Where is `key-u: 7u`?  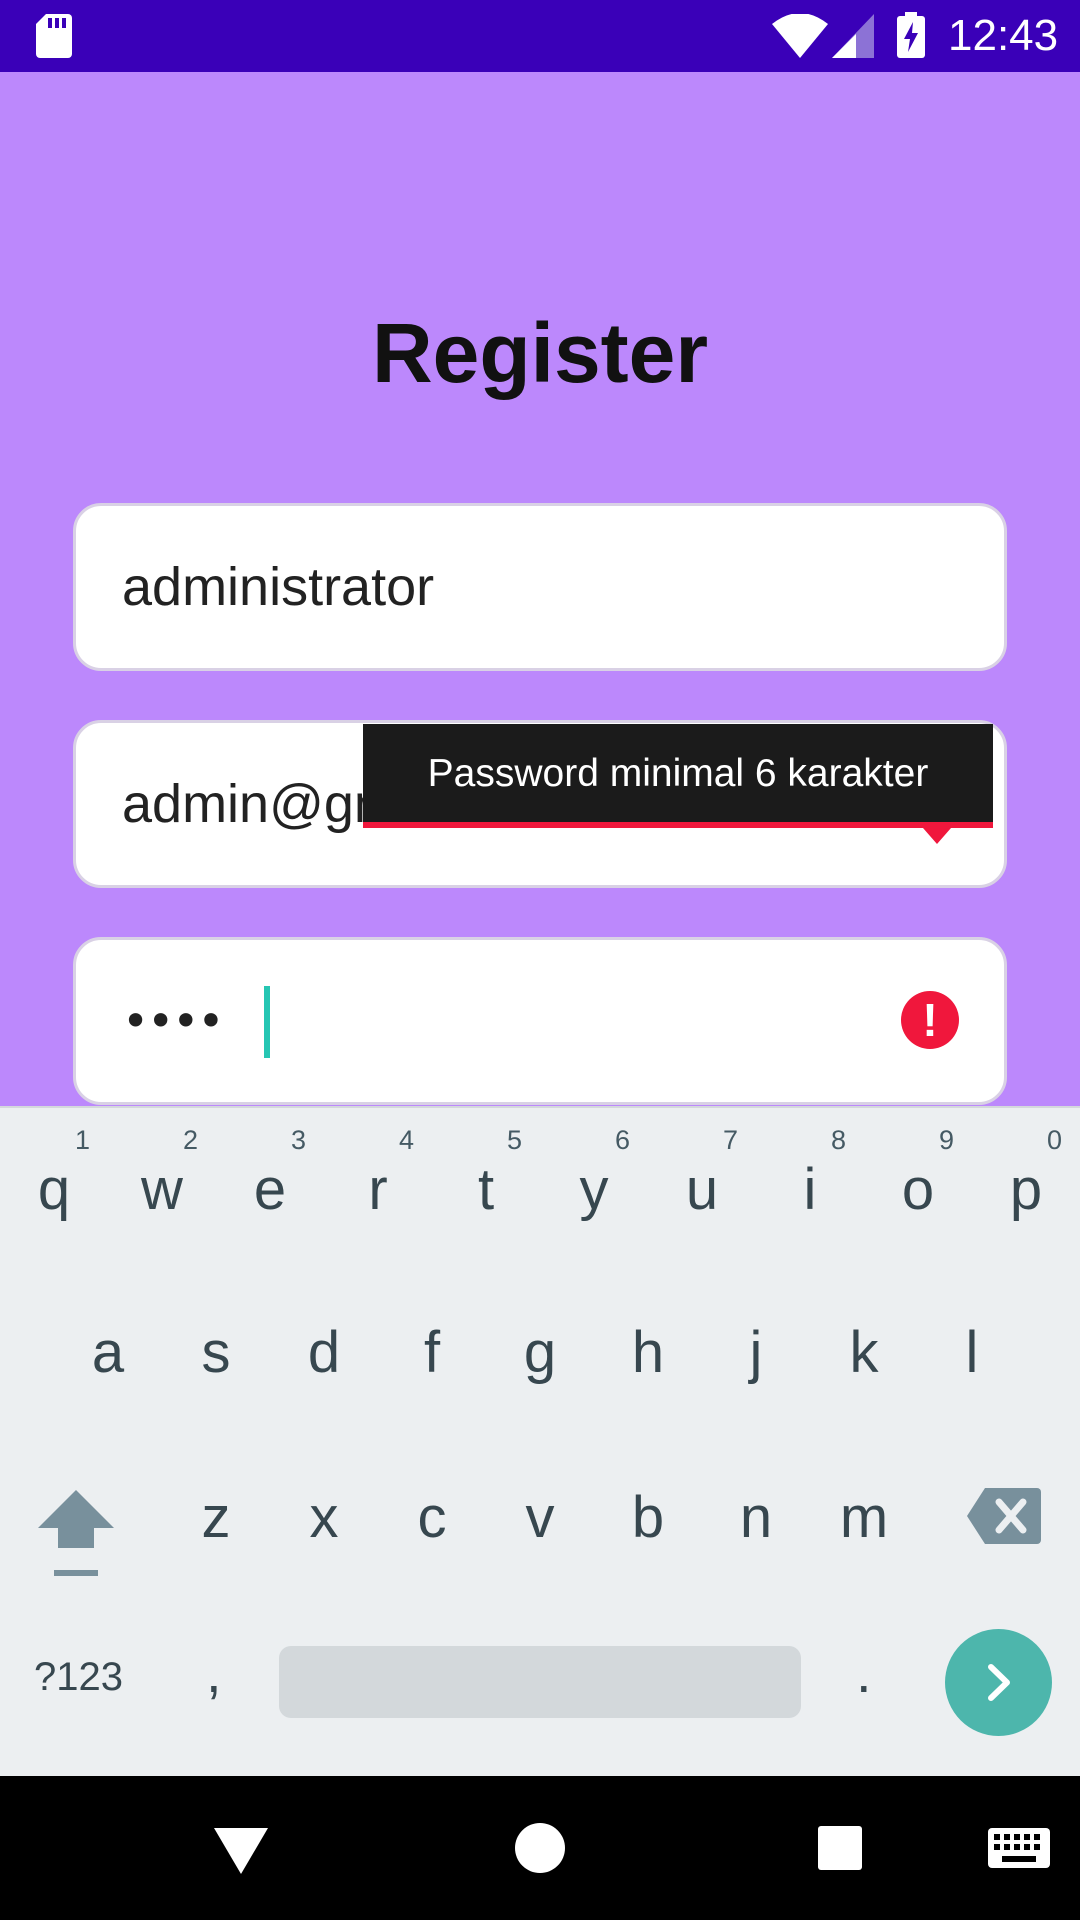 key-u: 7u is located at coordinates (702, 1195).